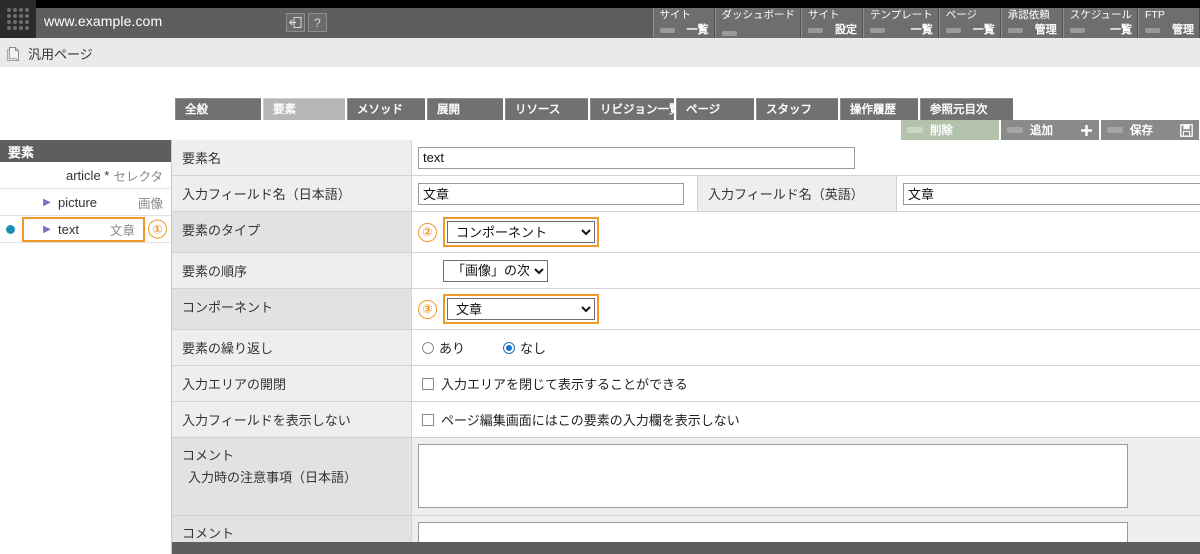  I want to click on tab-deploy: 展開, so click(465, 109).